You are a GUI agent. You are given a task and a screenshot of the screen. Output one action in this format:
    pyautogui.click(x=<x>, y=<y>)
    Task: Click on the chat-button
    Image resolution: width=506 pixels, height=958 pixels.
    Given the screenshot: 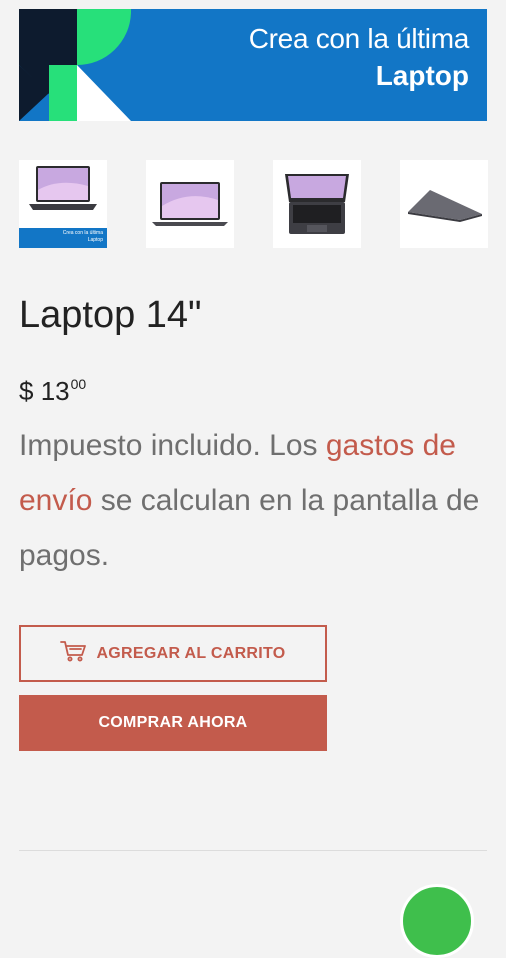 What is the action you would take?
    pyautogui.click(x=437, y=921)
    